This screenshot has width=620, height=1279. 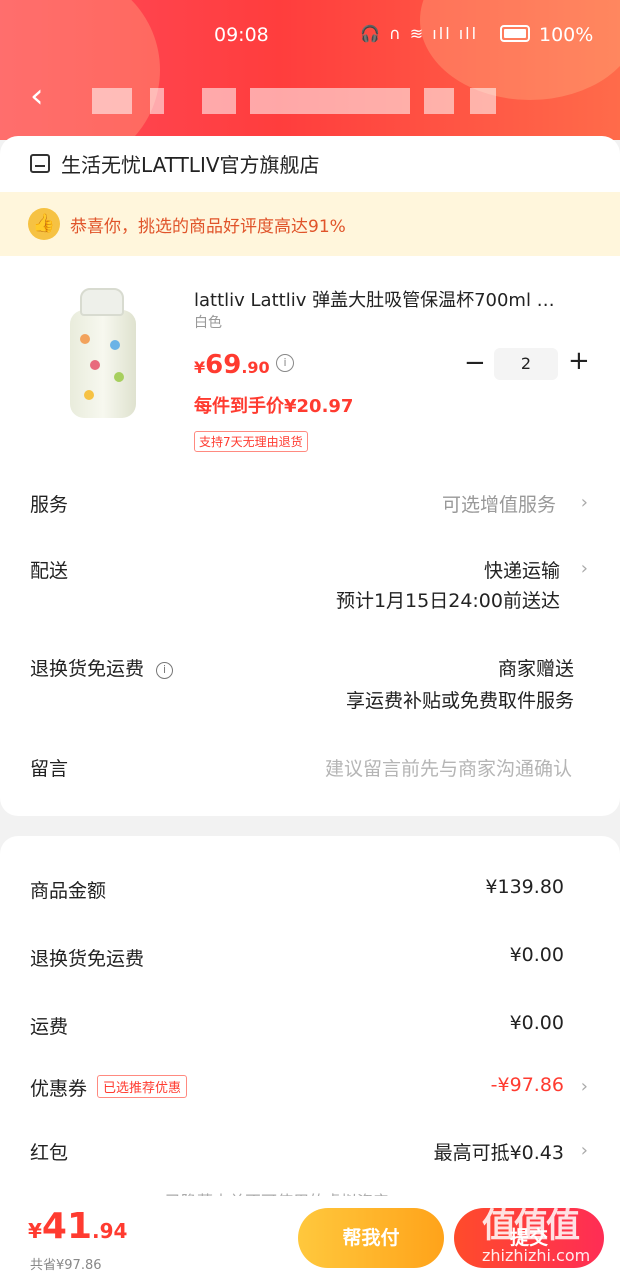 What do you see at coordinates (255, 367) in the screenshot?
I see `price-decimal: .90` at bounding box center [255, 367].